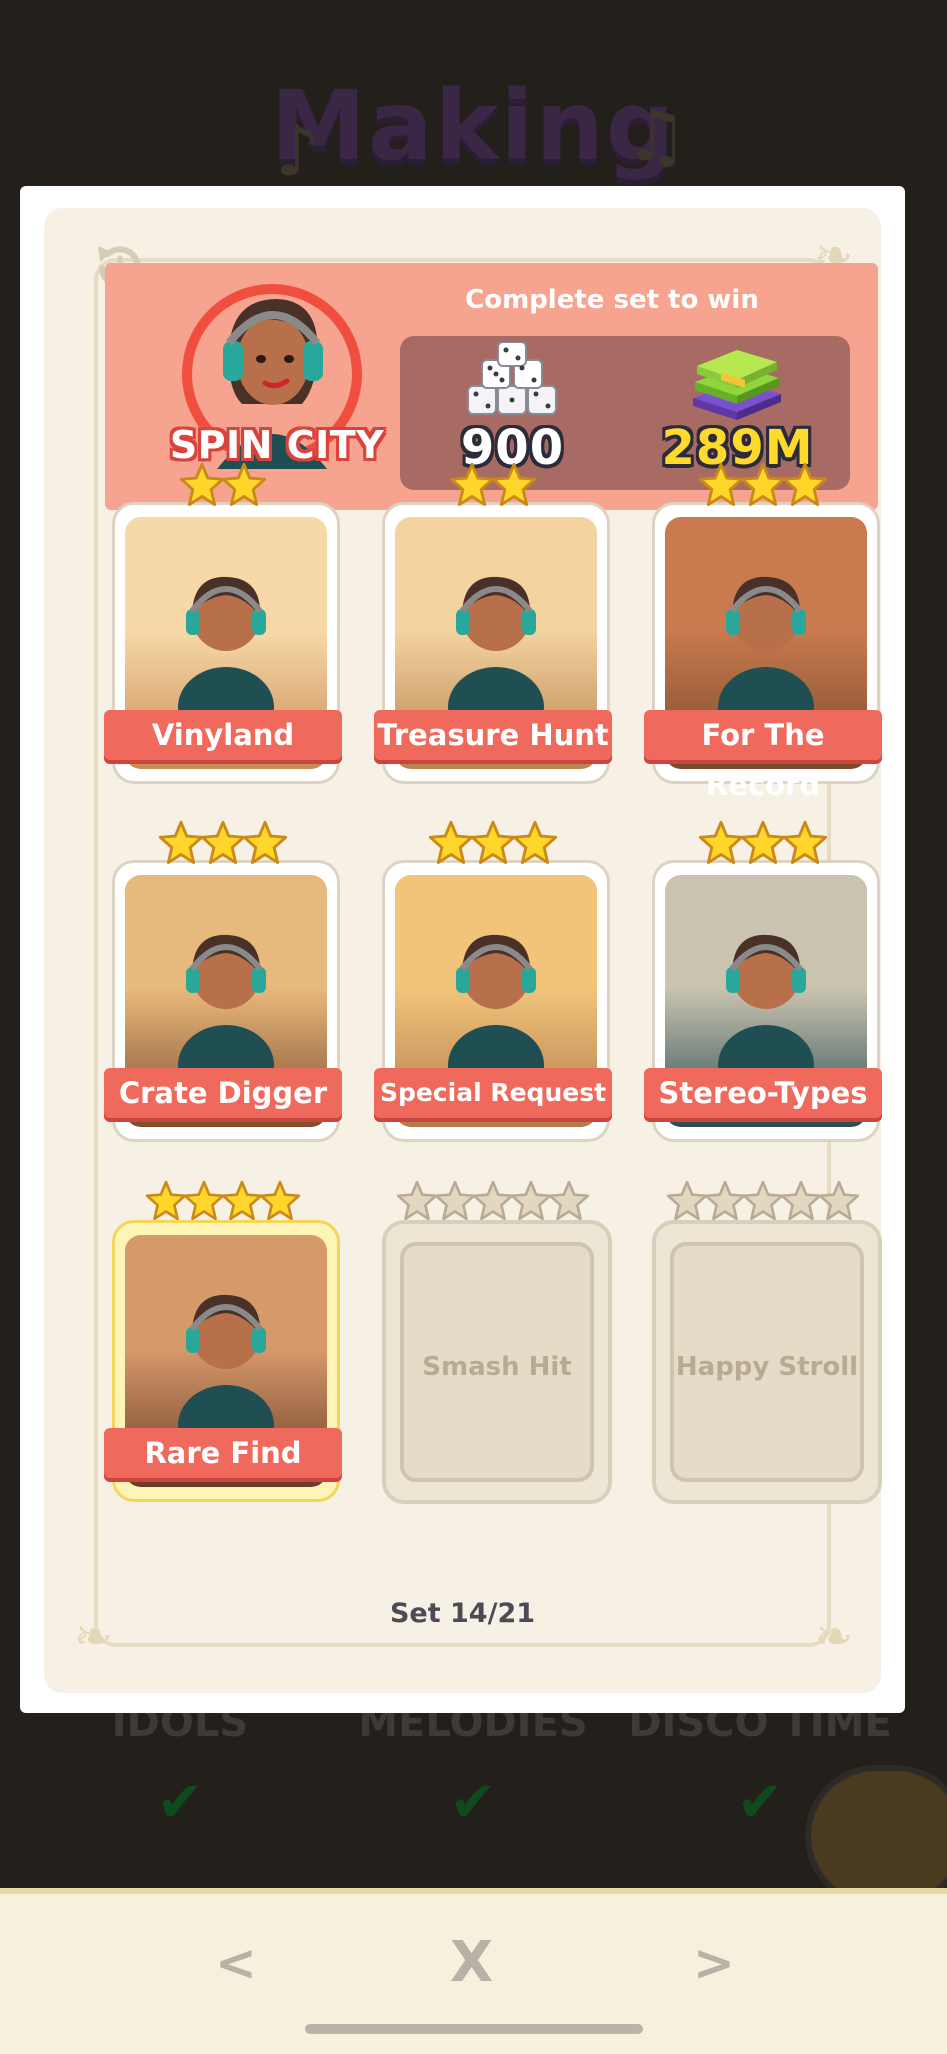 The width and height of the screenshot is (947, 2054). I want to click on card-name-banner: Rare Find, so click(223, 1453).